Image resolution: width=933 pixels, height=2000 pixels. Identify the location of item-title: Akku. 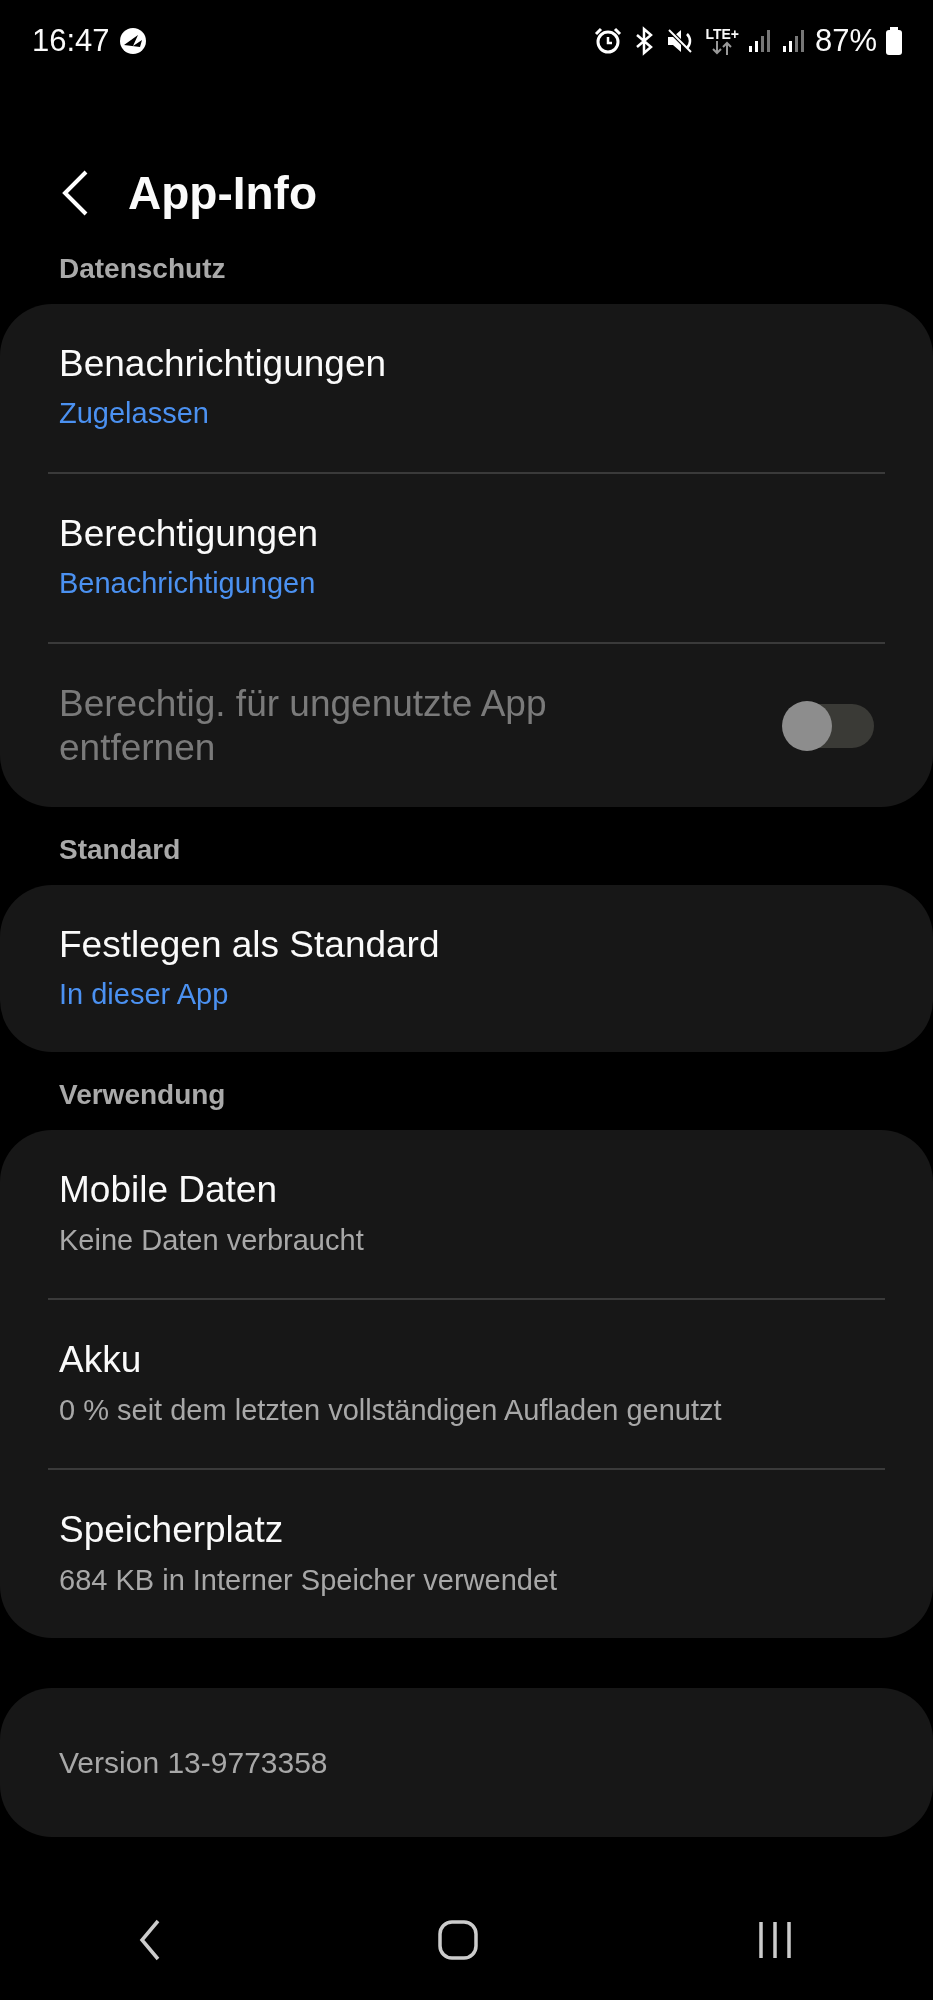
(101, 1360).